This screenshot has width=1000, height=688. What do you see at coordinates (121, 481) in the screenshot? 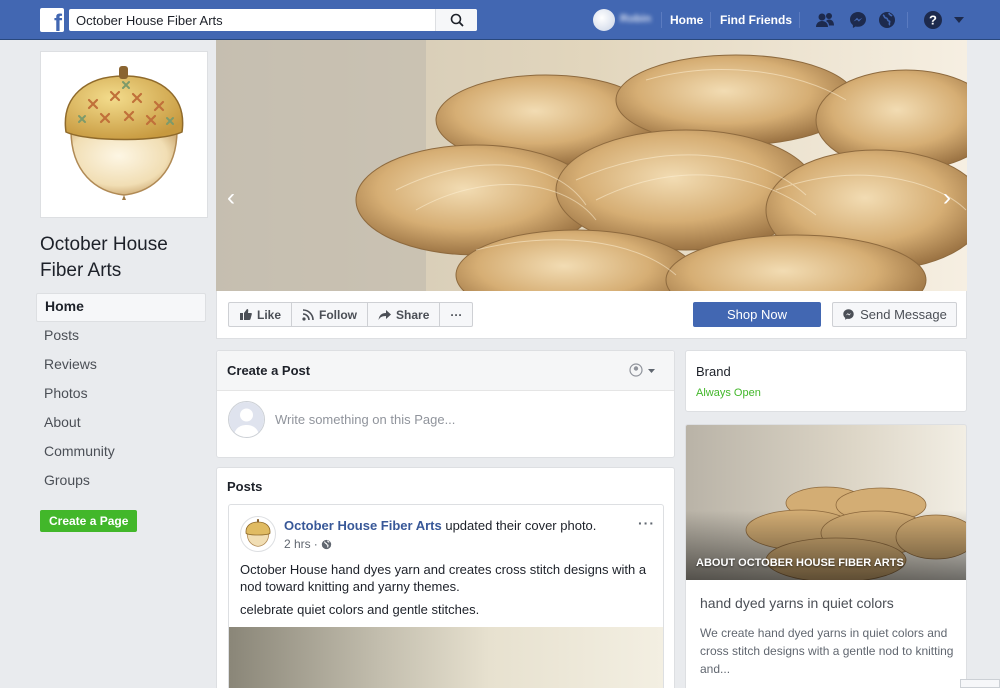
I see `sidebar-item-groups: Groups` at bounding box center [121, 481].